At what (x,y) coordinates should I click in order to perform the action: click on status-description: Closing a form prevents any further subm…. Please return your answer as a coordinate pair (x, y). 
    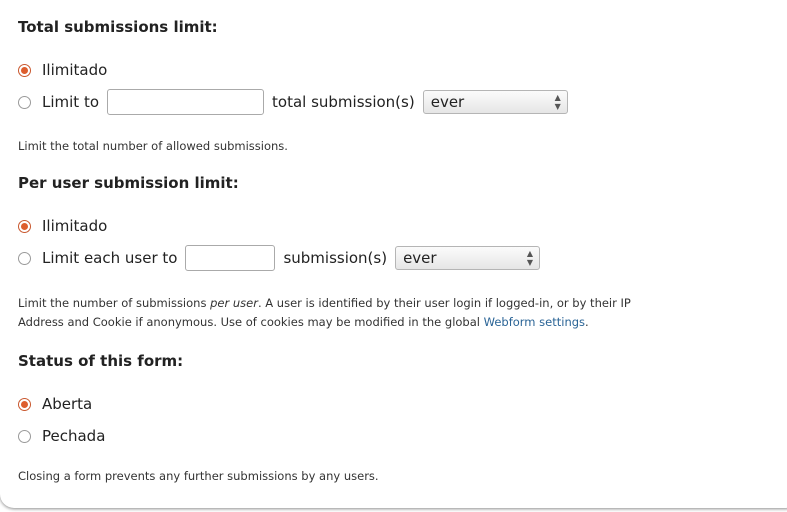
    Looking at the image, I should click on (198, 476).